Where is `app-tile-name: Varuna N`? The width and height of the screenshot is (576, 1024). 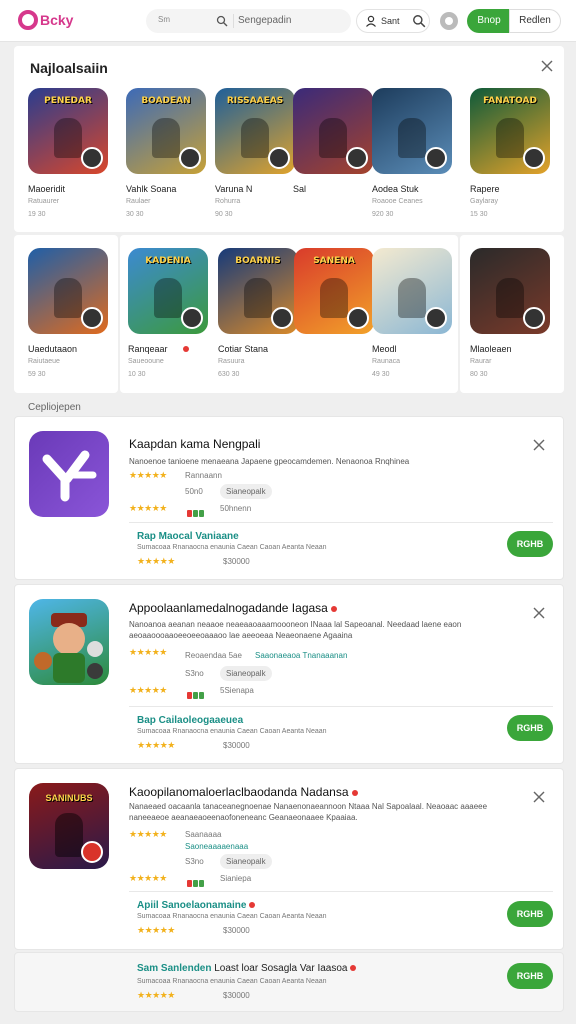 app-tile-name: Varuna N is located at coordinates (255, 189).